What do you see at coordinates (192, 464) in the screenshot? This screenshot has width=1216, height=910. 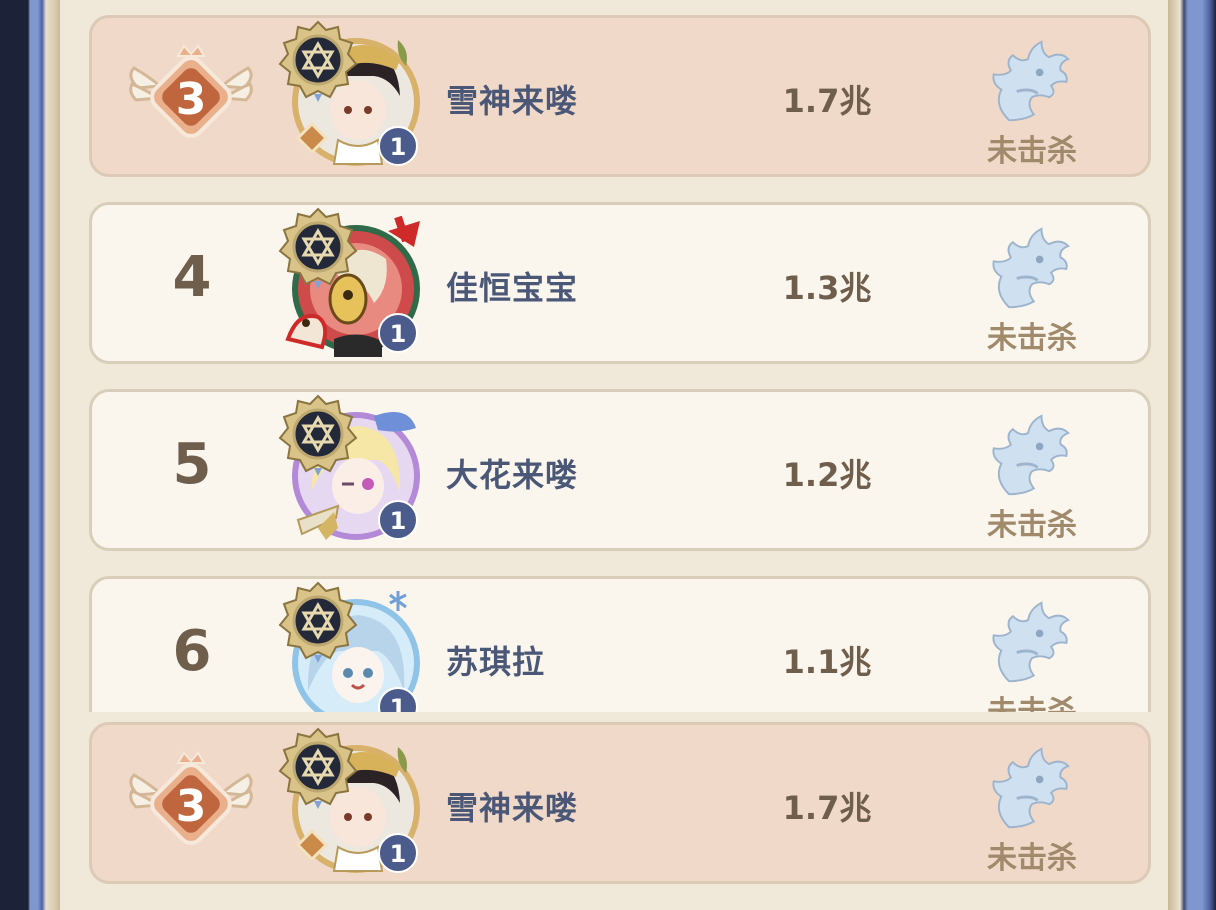 I see `rank-number: 5` at bounding box center [192, 464].